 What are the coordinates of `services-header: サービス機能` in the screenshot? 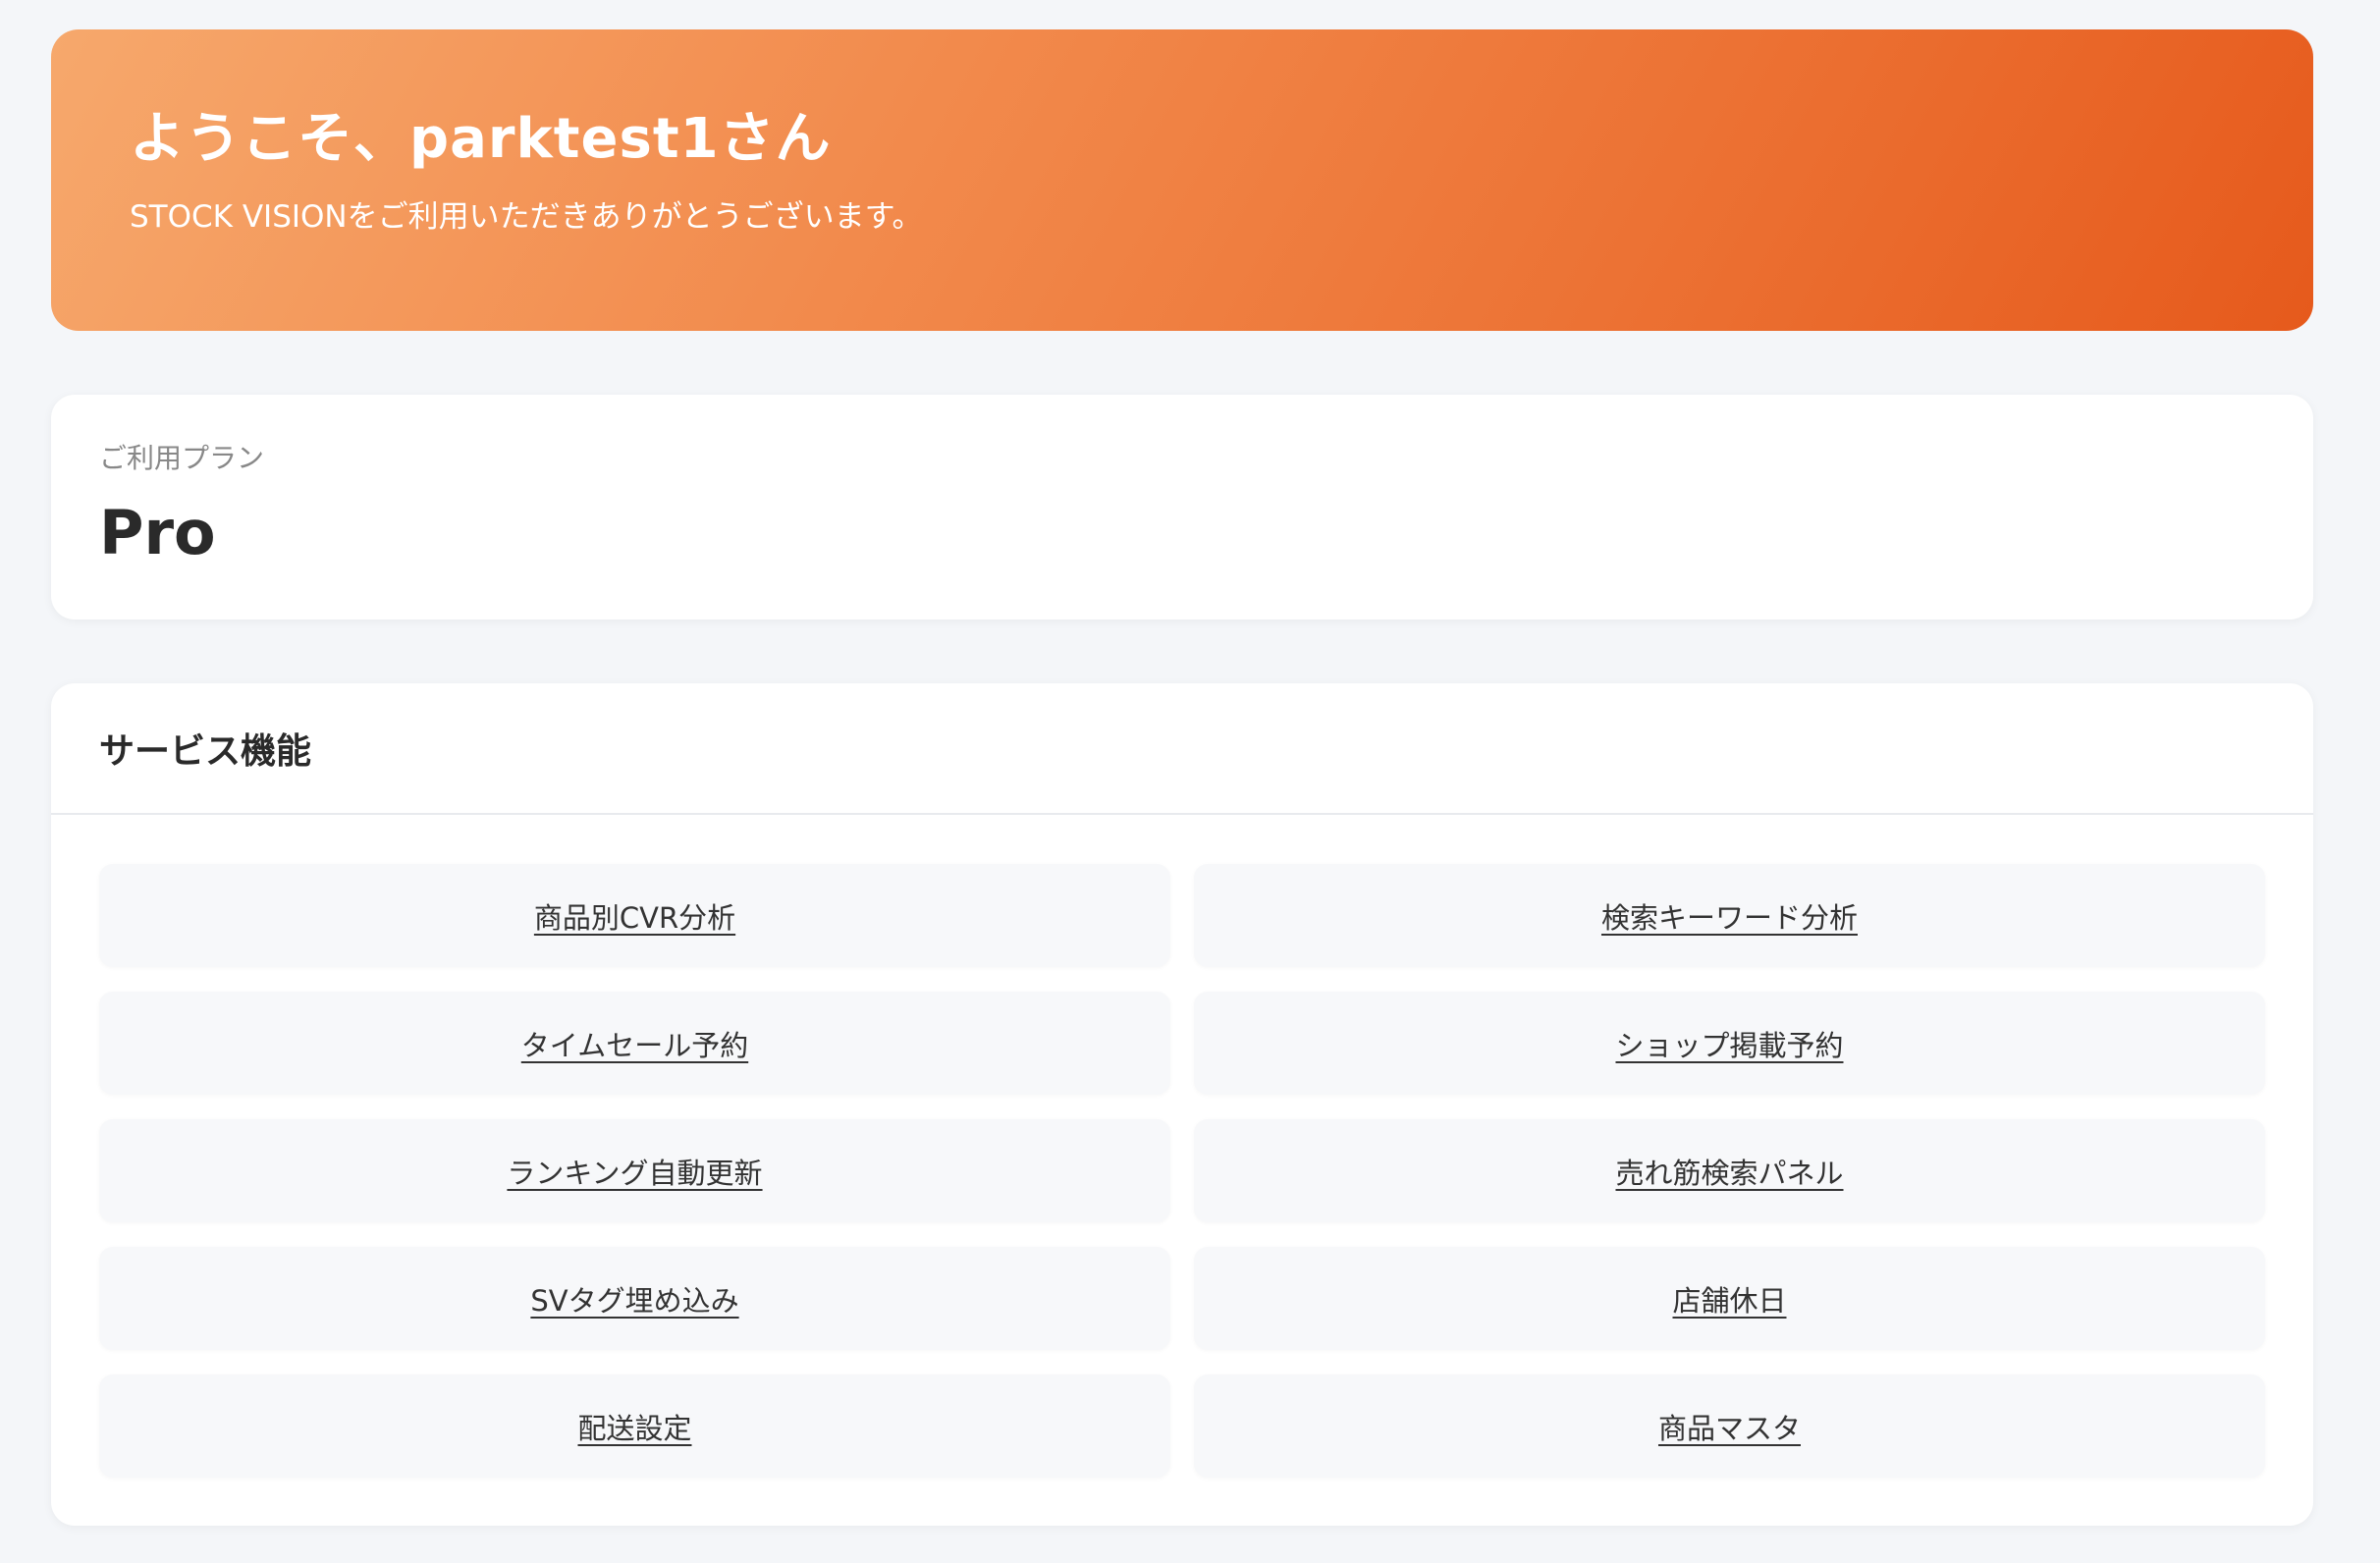 It's located at (1182, 749).